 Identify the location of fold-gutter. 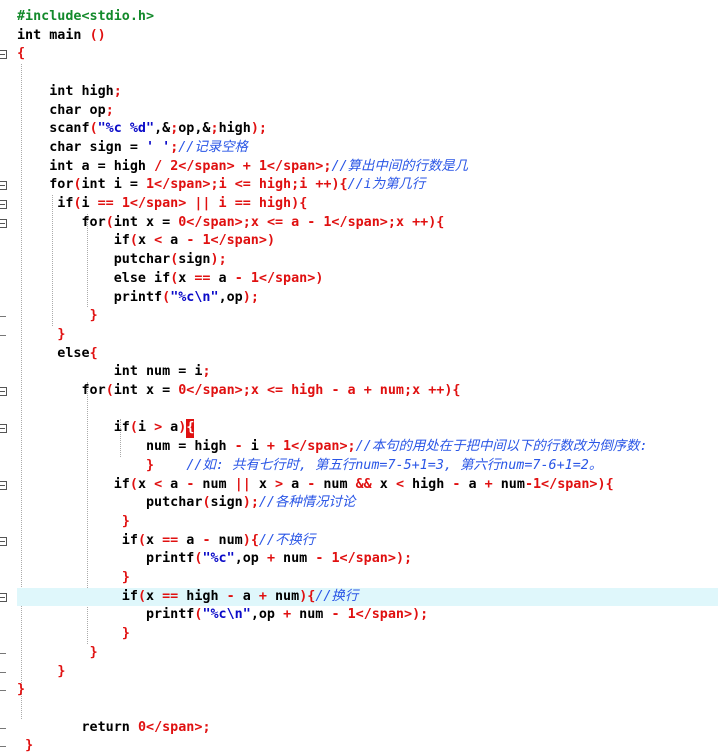
(7, 374).